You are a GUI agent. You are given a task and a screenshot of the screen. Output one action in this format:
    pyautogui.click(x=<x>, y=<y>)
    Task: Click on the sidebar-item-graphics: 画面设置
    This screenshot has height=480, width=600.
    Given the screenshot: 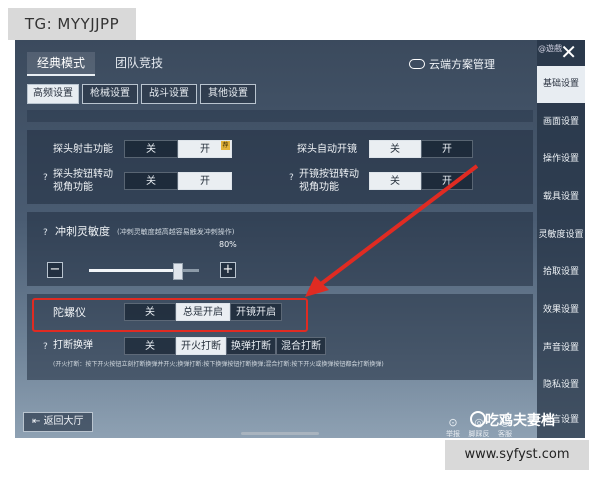 What is the action you would take?
    pyautogui.click(x=561, y=122)
    